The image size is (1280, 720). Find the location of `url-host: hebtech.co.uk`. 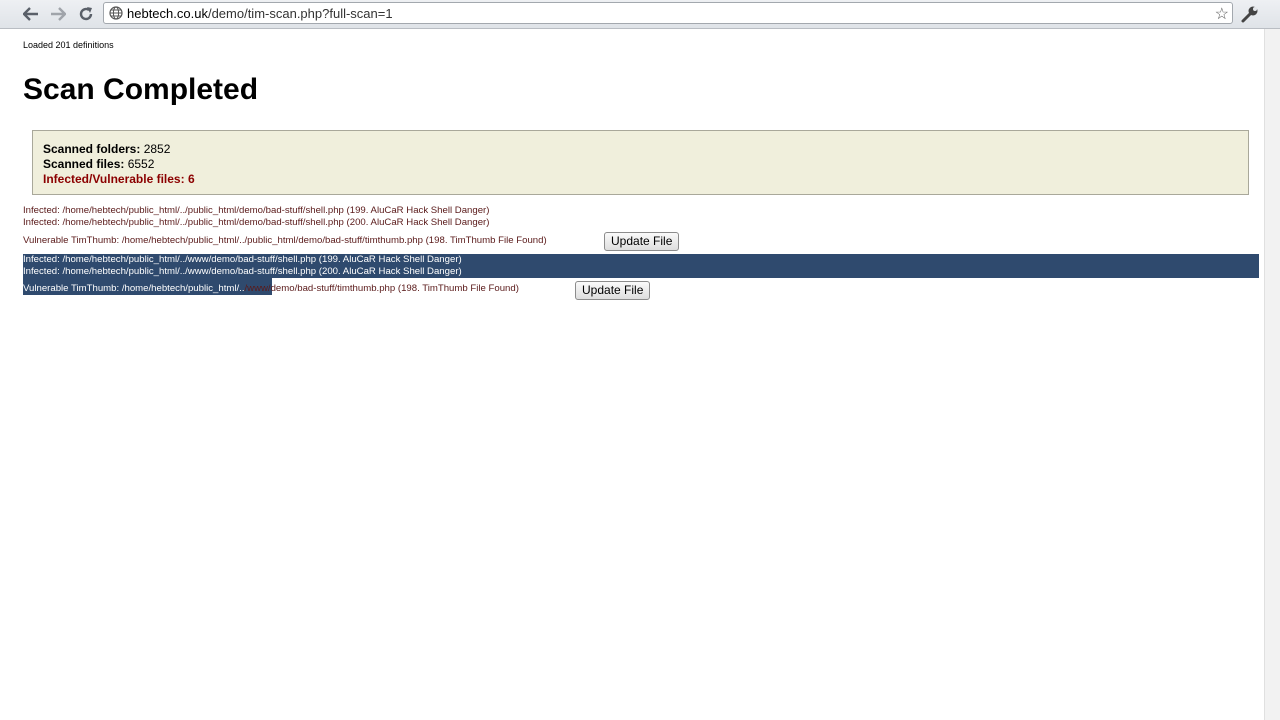

url-host: hebtech.co.uk is located at coordinates (167, 13).